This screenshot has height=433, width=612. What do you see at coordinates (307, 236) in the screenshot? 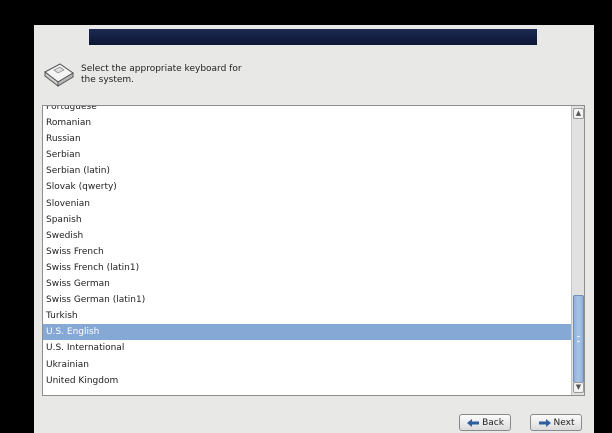
I see `keyboard-list-item: Swedish` at bounding box center [307, 236].